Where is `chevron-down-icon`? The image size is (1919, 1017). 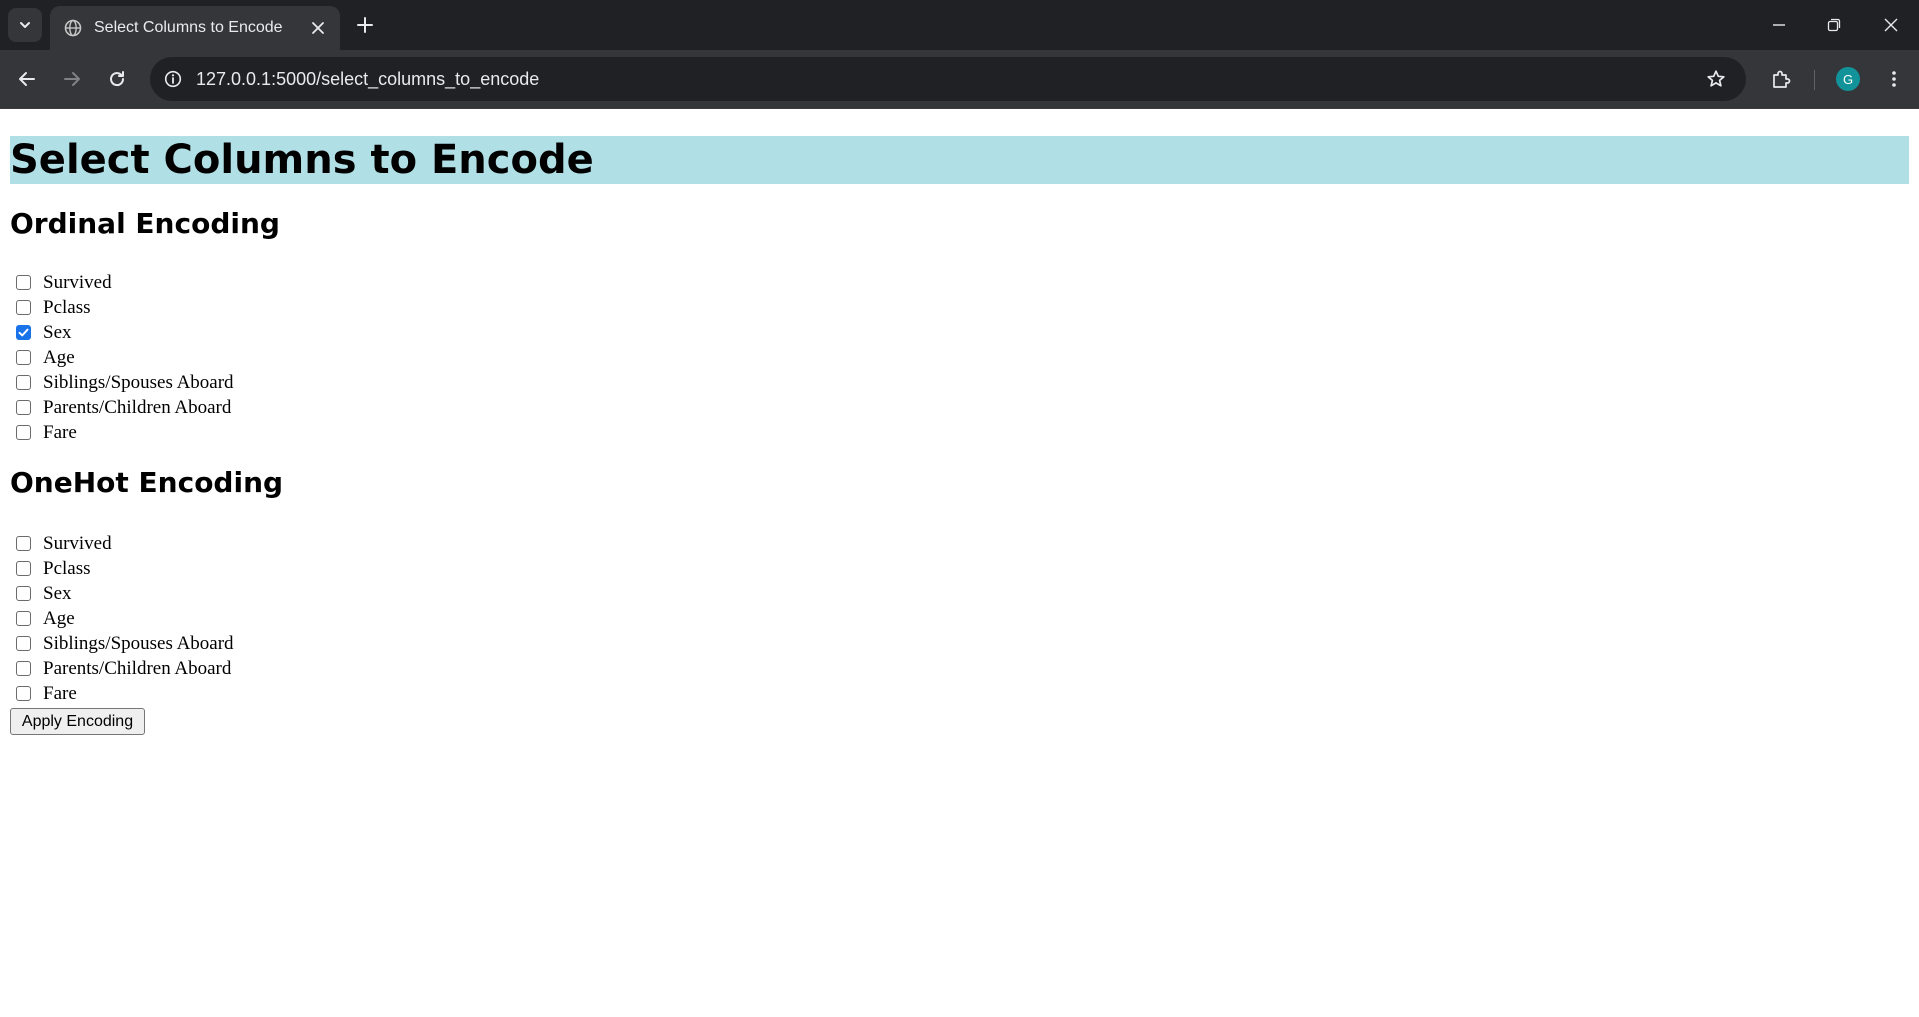
chevron-down-icon is located at coordinates (25, 25).